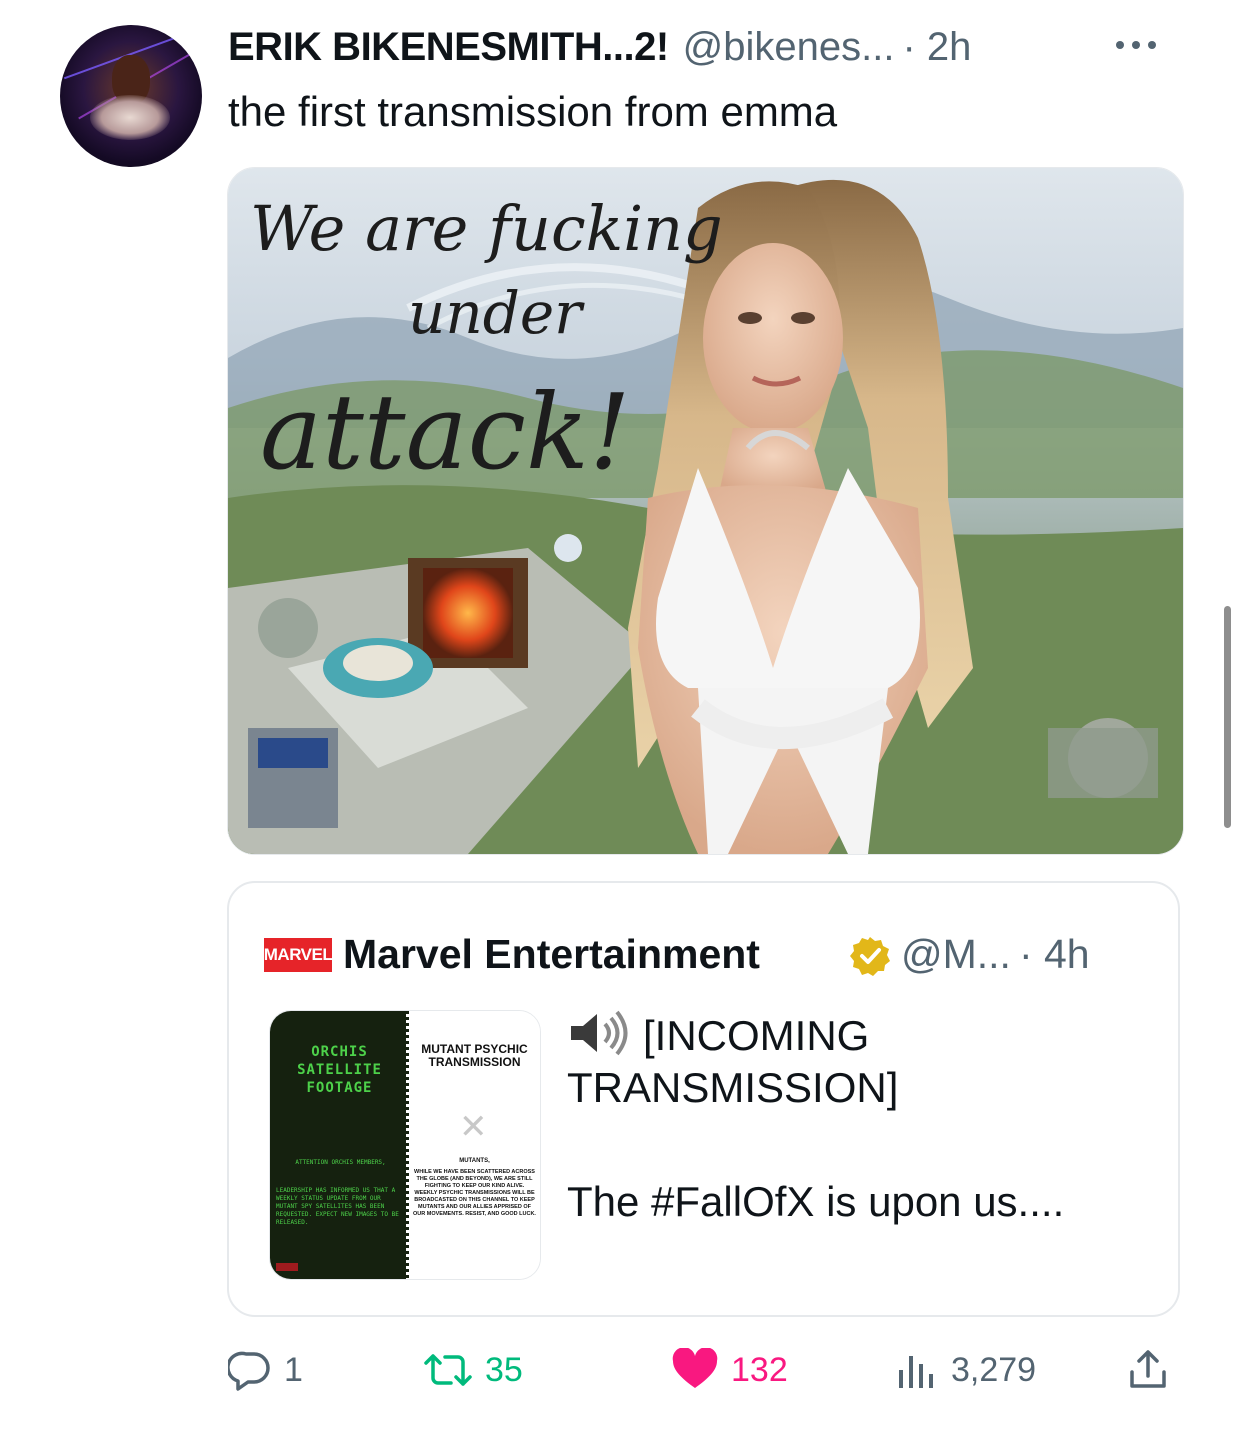  Describe the element at coordinates (474, 1161) in the screenshot. I see `mutant-subtitle: MUTANTS,` at that location.